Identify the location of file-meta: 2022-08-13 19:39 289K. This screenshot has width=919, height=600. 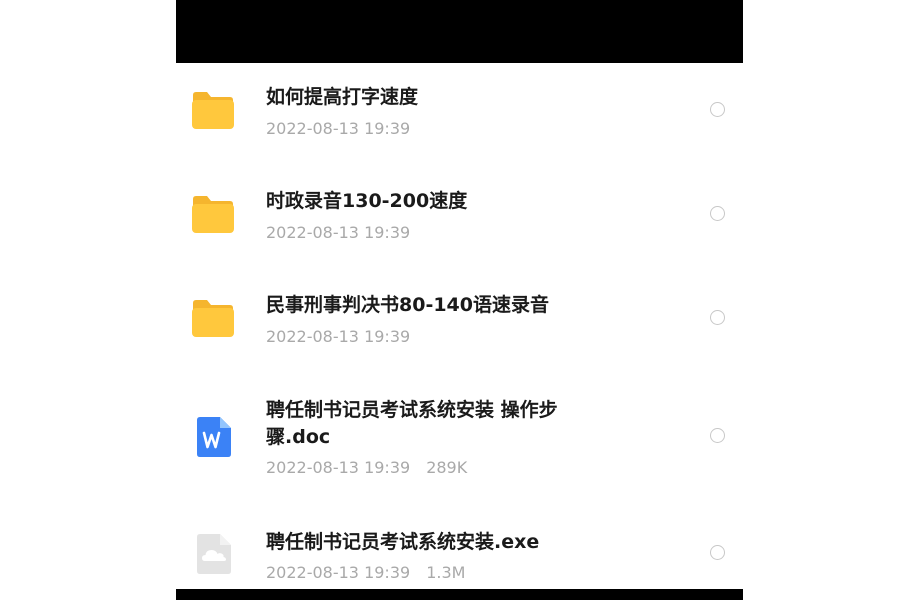
(366, 468).